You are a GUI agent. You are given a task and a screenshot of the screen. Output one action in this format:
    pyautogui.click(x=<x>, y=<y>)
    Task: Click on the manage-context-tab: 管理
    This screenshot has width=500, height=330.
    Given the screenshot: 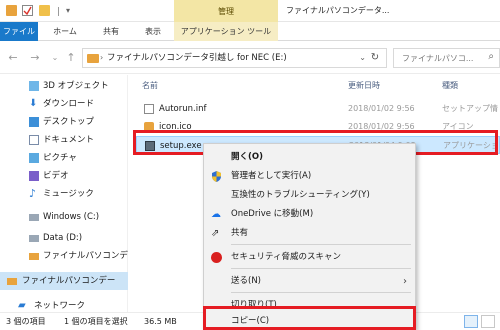 What is the action you would take?
    pyautogui.click(x=226, y=11)
    